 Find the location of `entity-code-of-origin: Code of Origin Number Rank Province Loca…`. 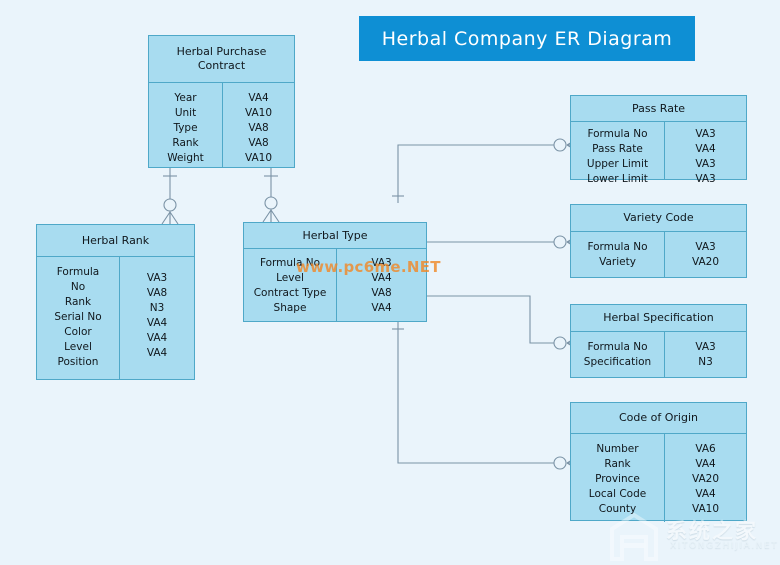

entity-code-of-origin: Code of Origin Number Rank Province Loca… is located at coordinates (658, 462).